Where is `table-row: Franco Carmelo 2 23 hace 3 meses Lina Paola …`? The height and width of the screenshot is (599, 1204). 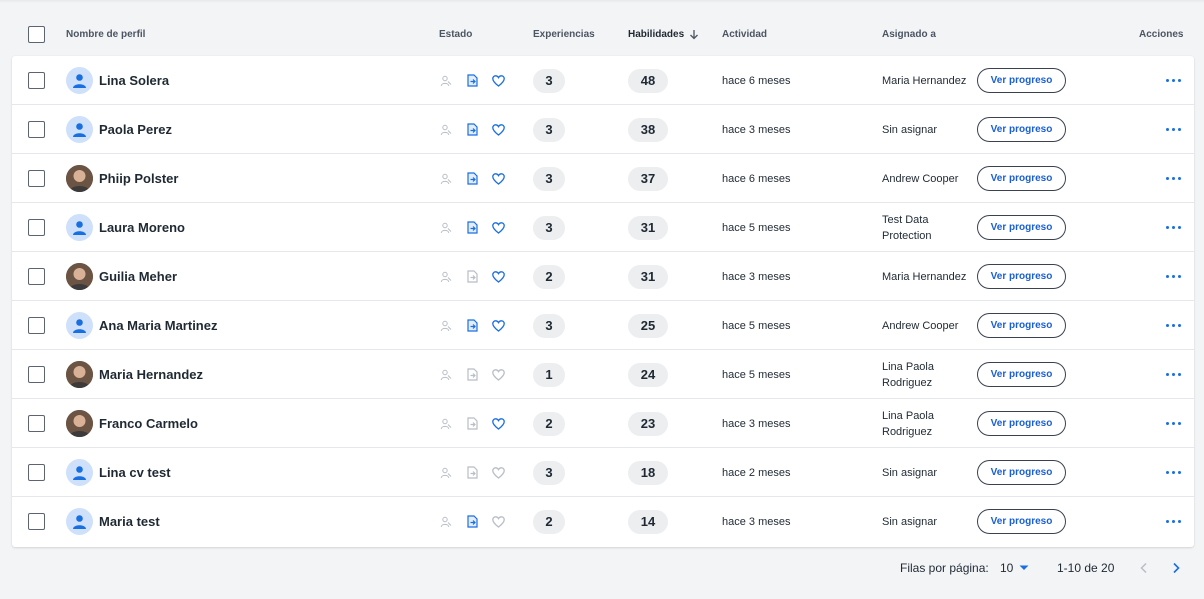
table-row: Franco Carmelo 2 23 hace 3 meses Lina Paola … is located at coordinates (603, 423).